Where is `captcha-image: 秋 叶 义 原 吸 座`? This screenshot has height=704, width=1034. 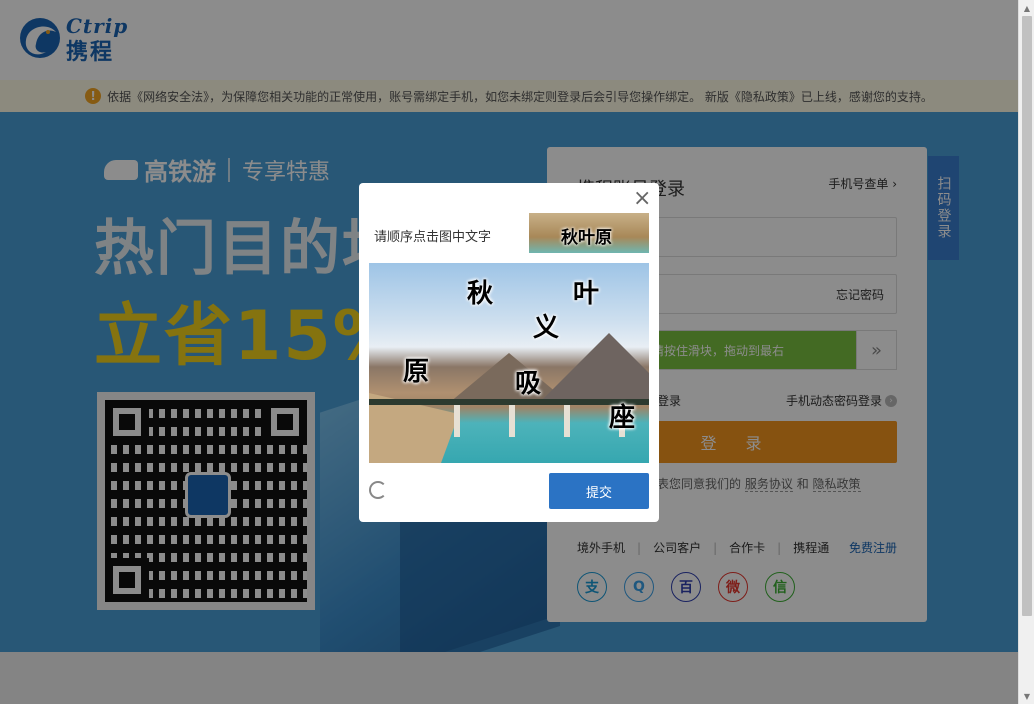 captcha-image: 秋 叶 义 原 吸 座 is located at coordinates (509, 363).